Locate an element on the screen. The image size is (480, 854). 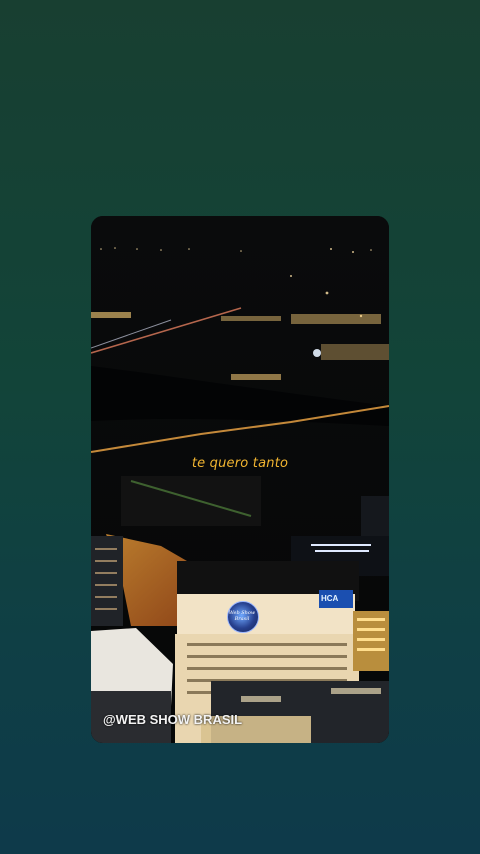
building-sign: HCA is located at coordinates (330, 598).